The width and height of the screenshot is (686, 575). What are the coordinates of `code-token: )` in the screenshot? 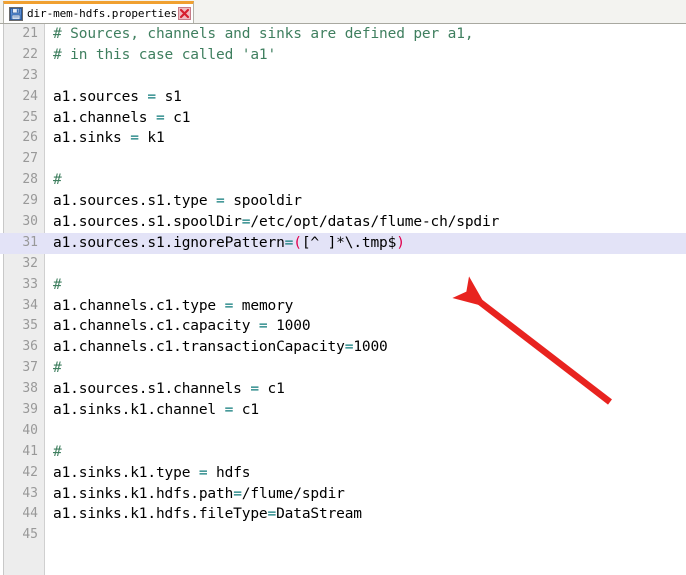 It's located at (400, 242).